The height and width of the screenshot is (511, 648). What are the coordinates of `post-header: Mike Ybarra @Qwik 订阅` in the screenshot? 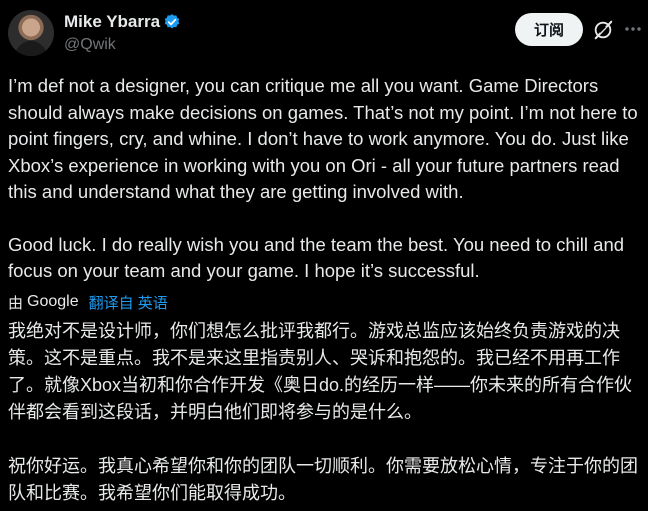 It's located at (324, 33).